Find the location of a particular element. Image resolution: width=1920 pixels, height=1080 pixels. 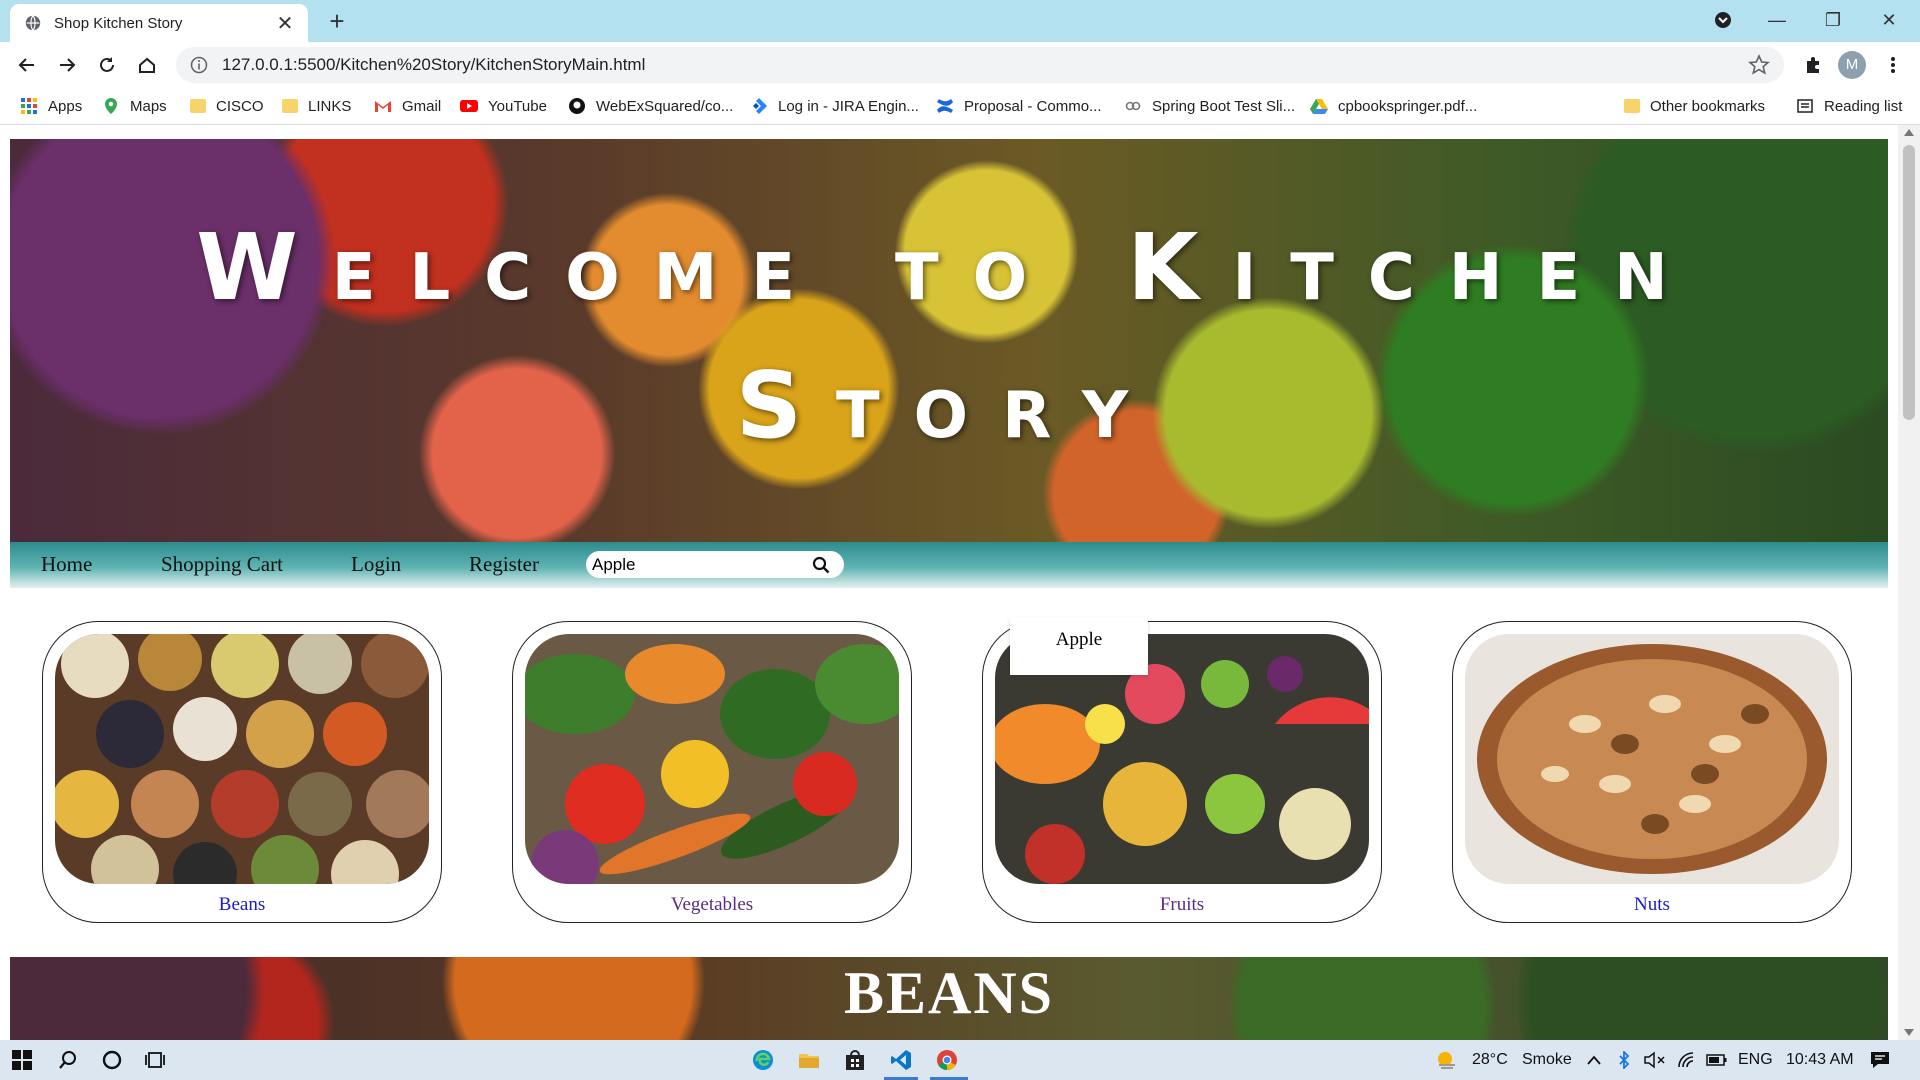

circle-icon is located at coordinates (112, 1060).